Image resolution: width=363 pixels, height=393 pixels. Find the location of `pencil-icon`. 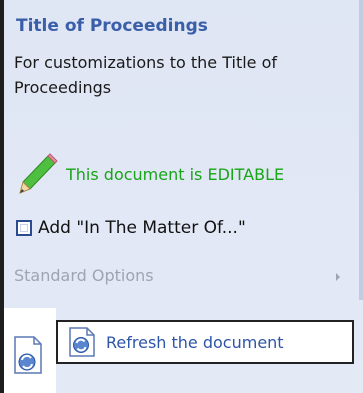

pencil-icon is located at coordinates (38, 173).